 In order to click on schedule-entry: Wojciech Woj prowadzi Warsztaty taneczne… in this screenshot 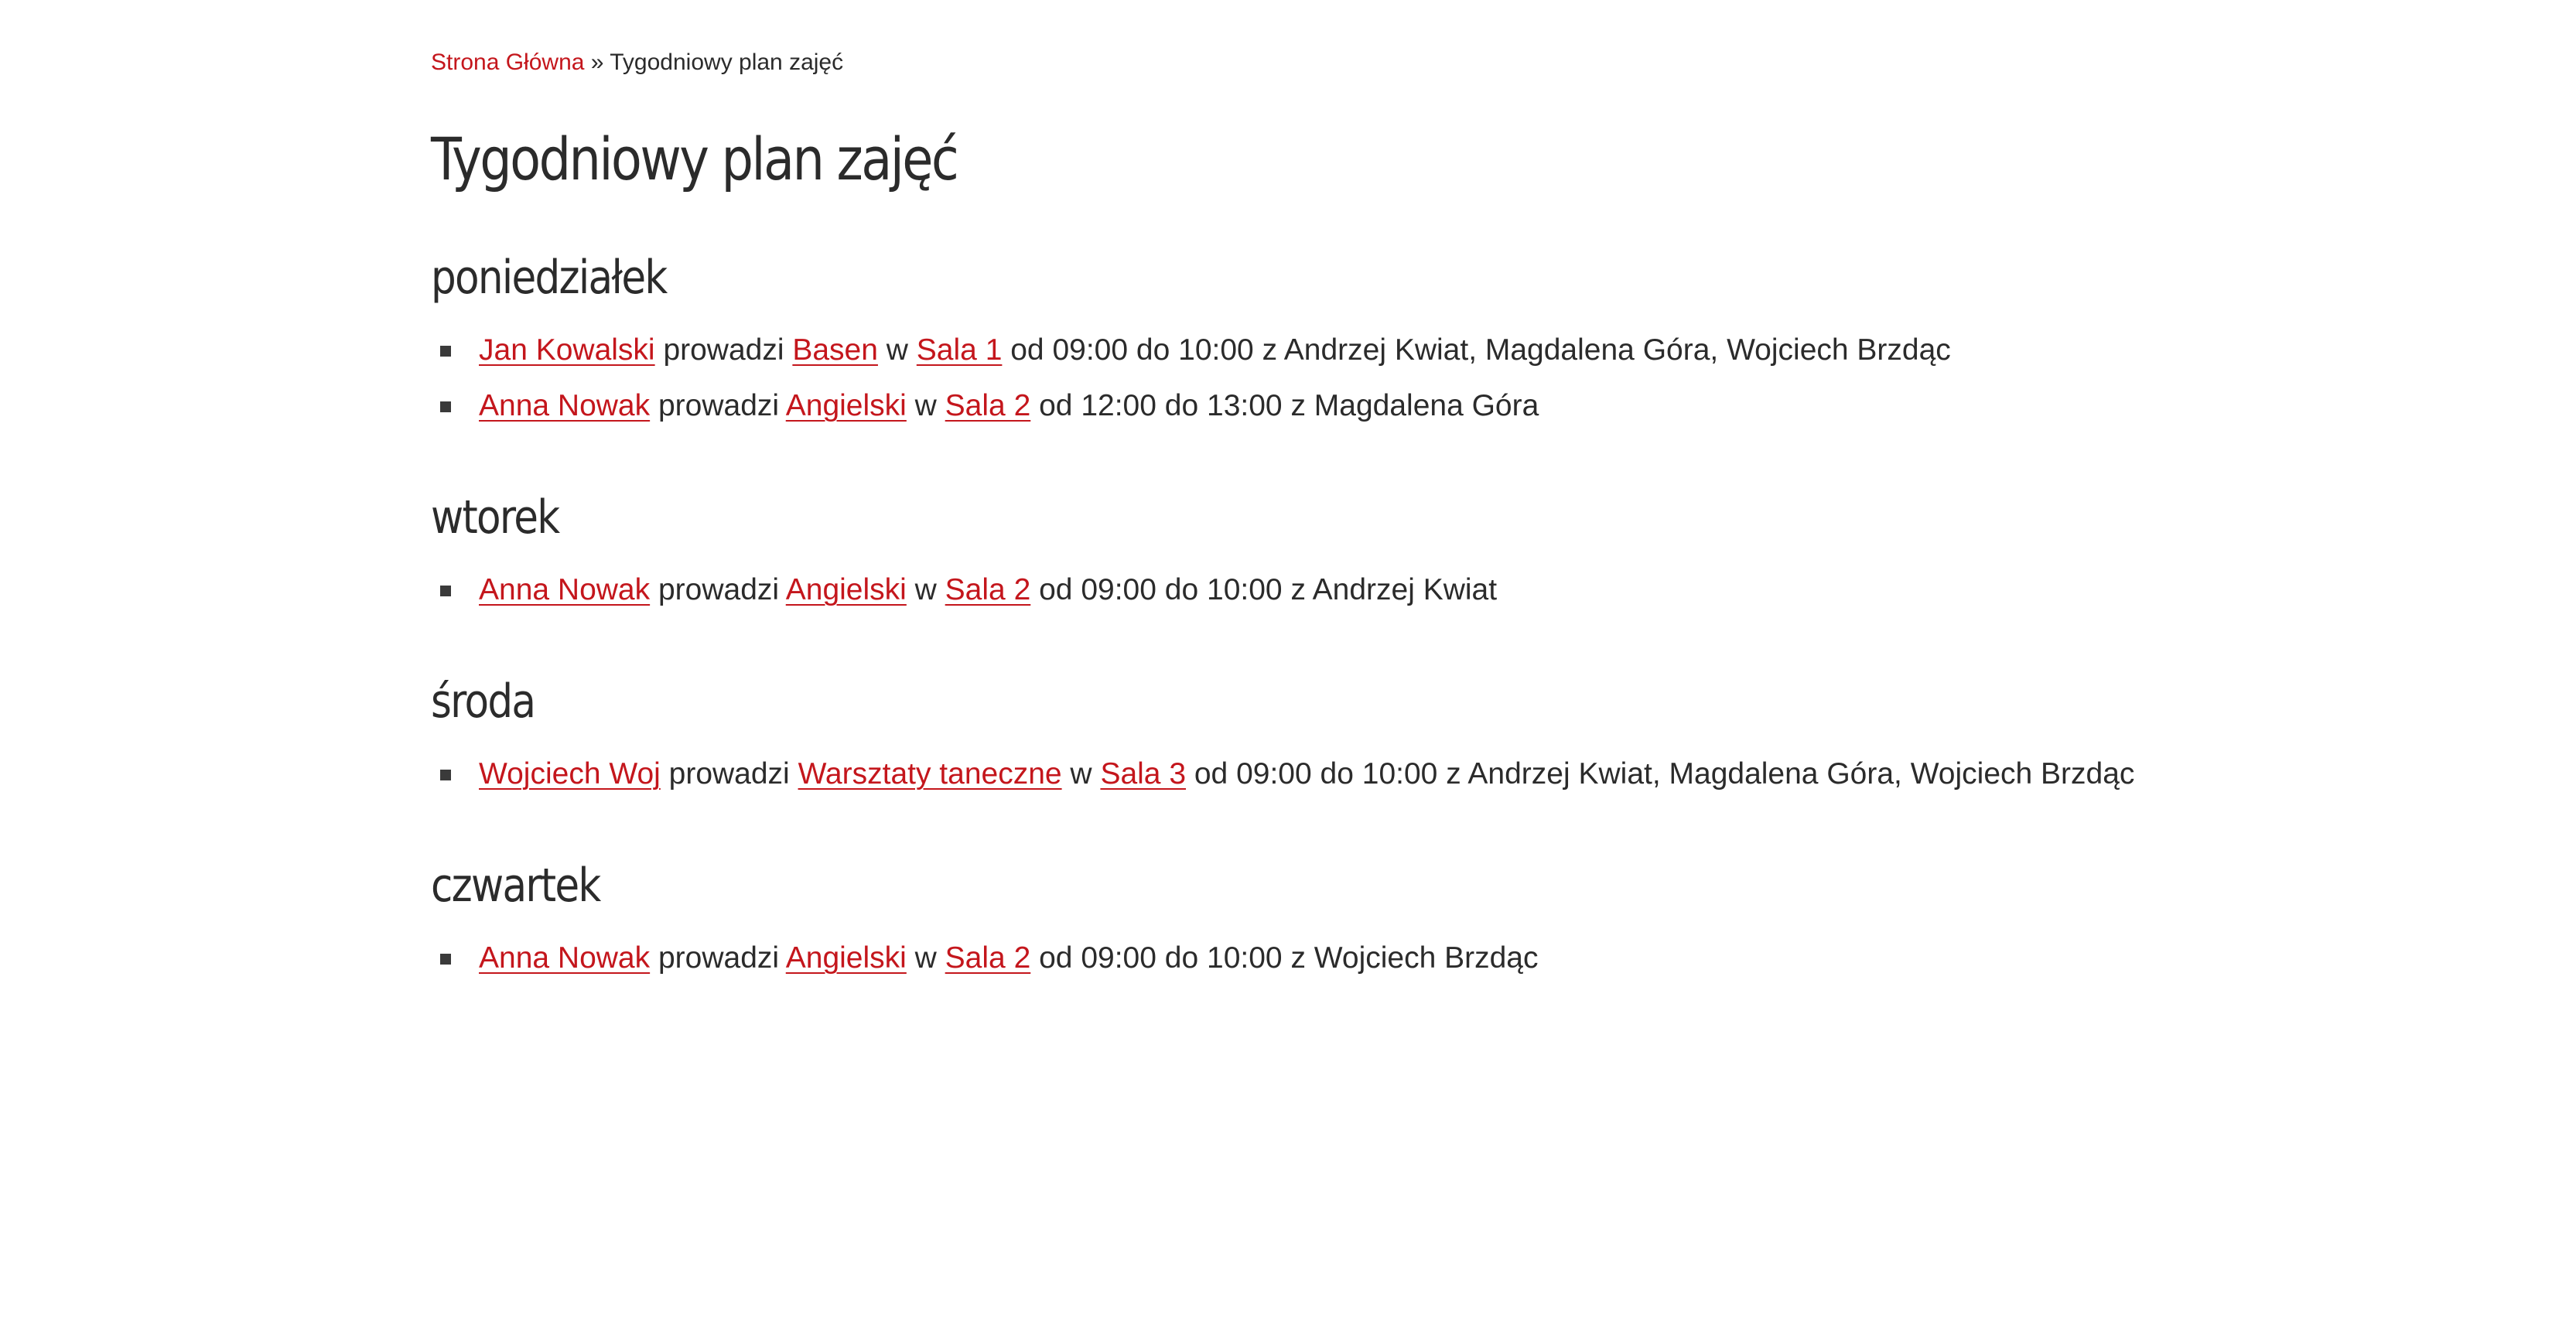, I will do `click(1325, 774)`.